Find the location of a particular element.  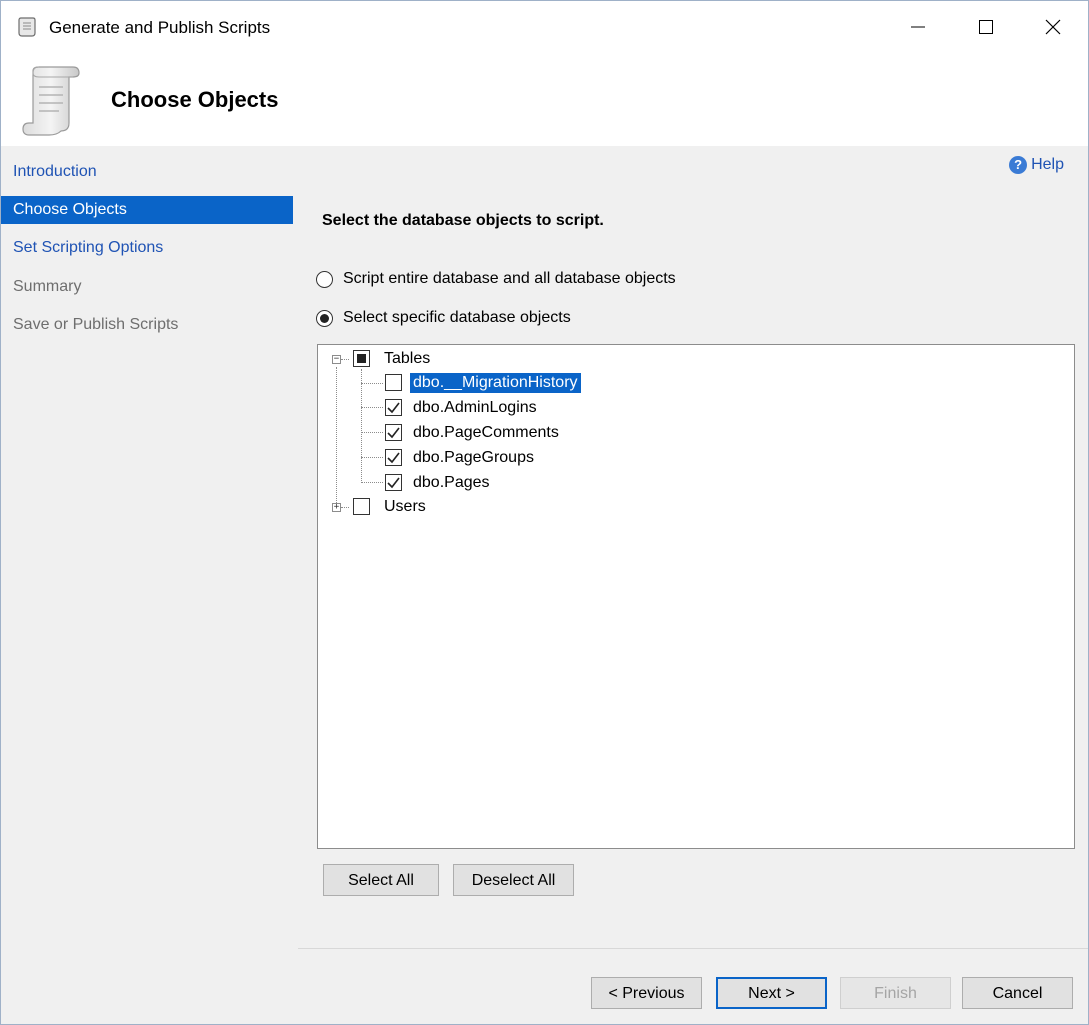

tree-label: dbo.Pages is located at coordinates (451, 482).